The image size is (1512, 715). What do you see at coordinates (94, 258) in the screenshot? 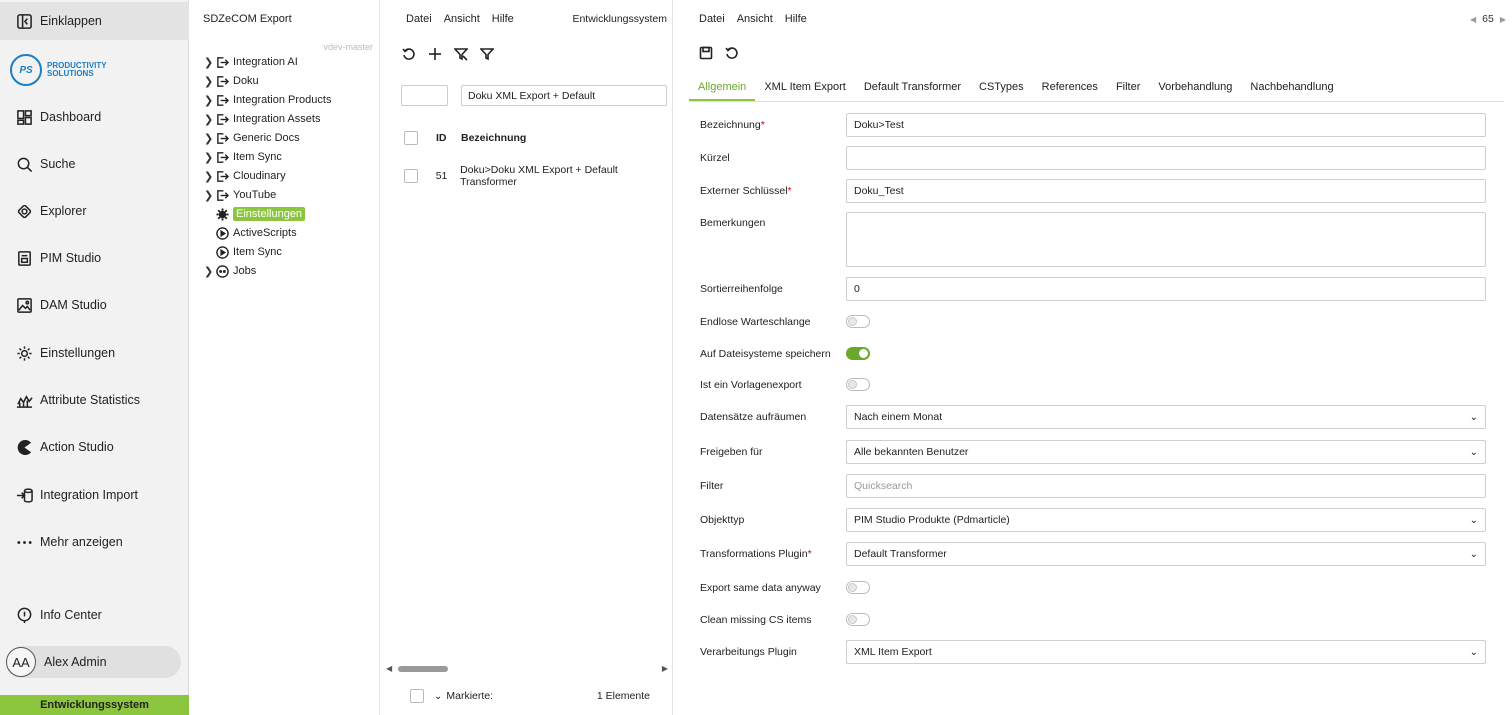
I see `nav-item-pim-studio: PIM Studio` at bounding box center [94, 258].